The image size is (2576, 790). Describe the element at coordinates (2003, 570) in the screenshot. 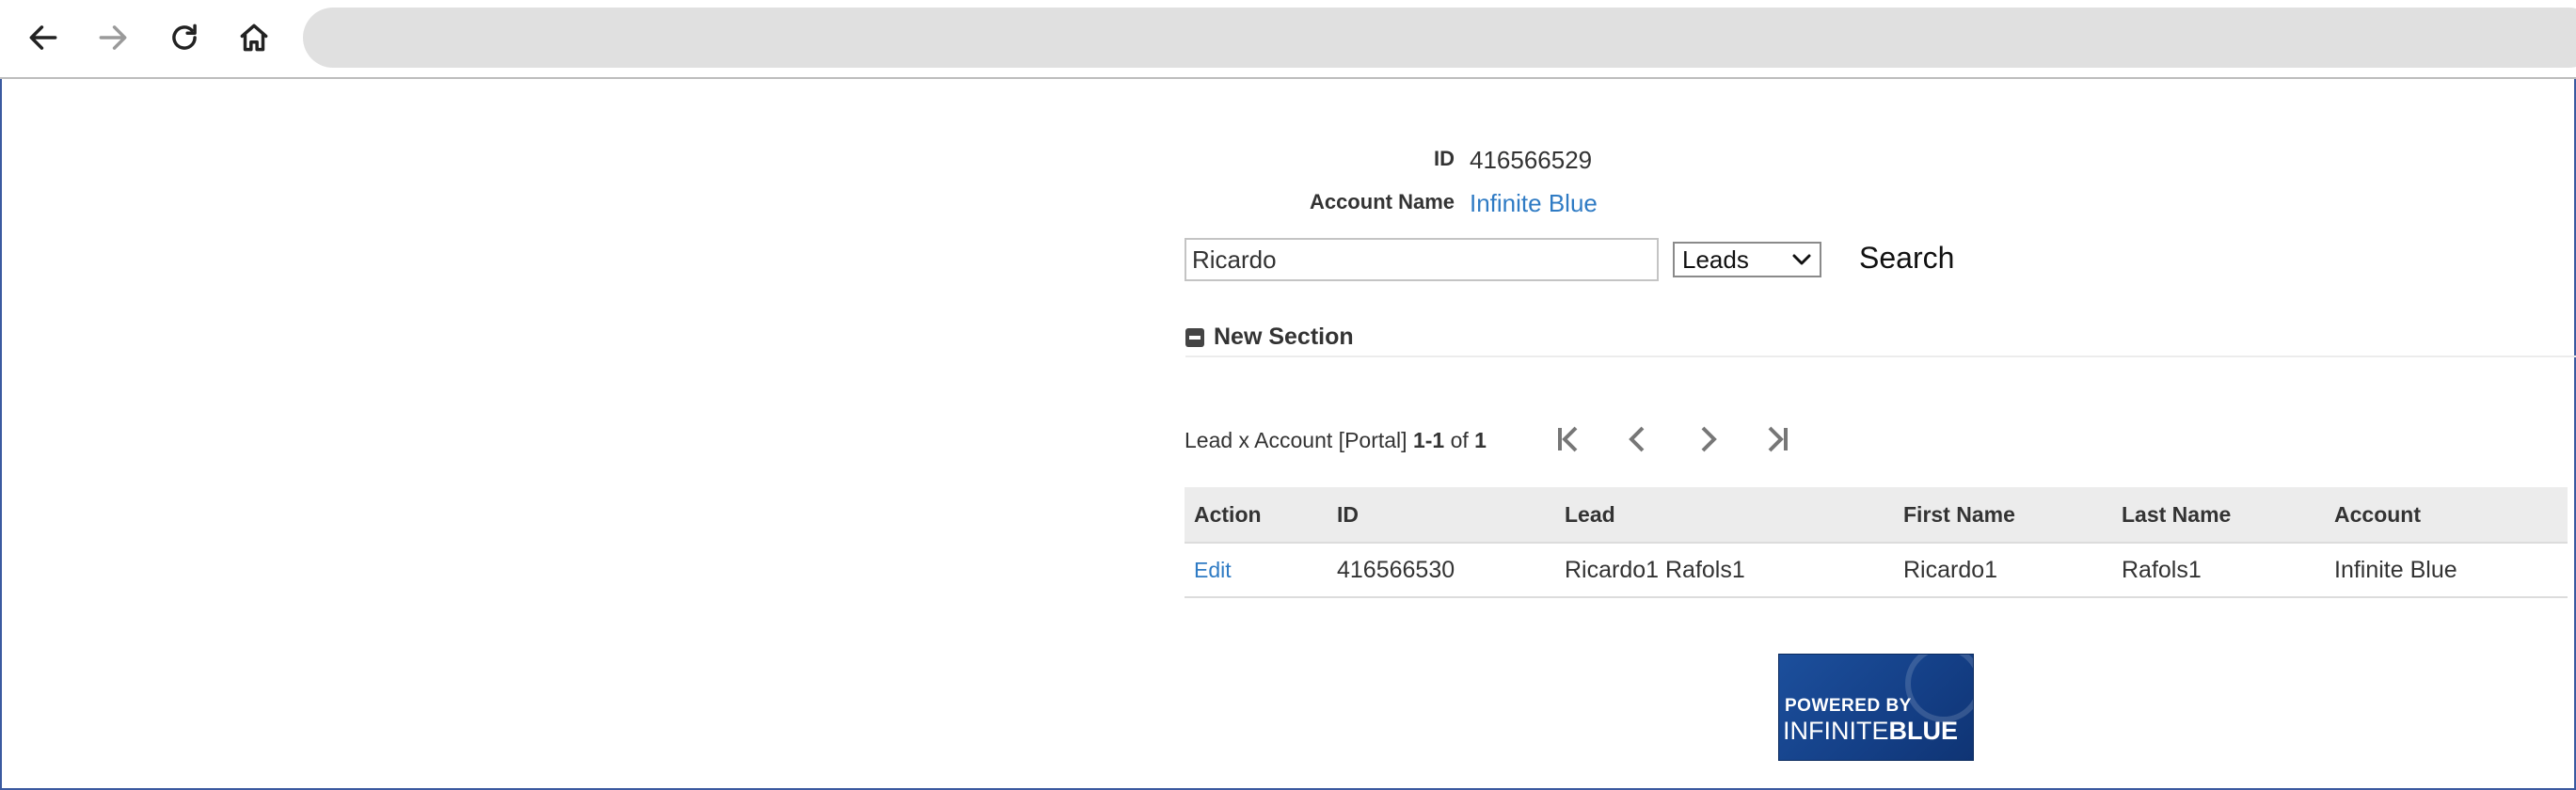

I see `first-name-cell: Ricardo1` at that location.